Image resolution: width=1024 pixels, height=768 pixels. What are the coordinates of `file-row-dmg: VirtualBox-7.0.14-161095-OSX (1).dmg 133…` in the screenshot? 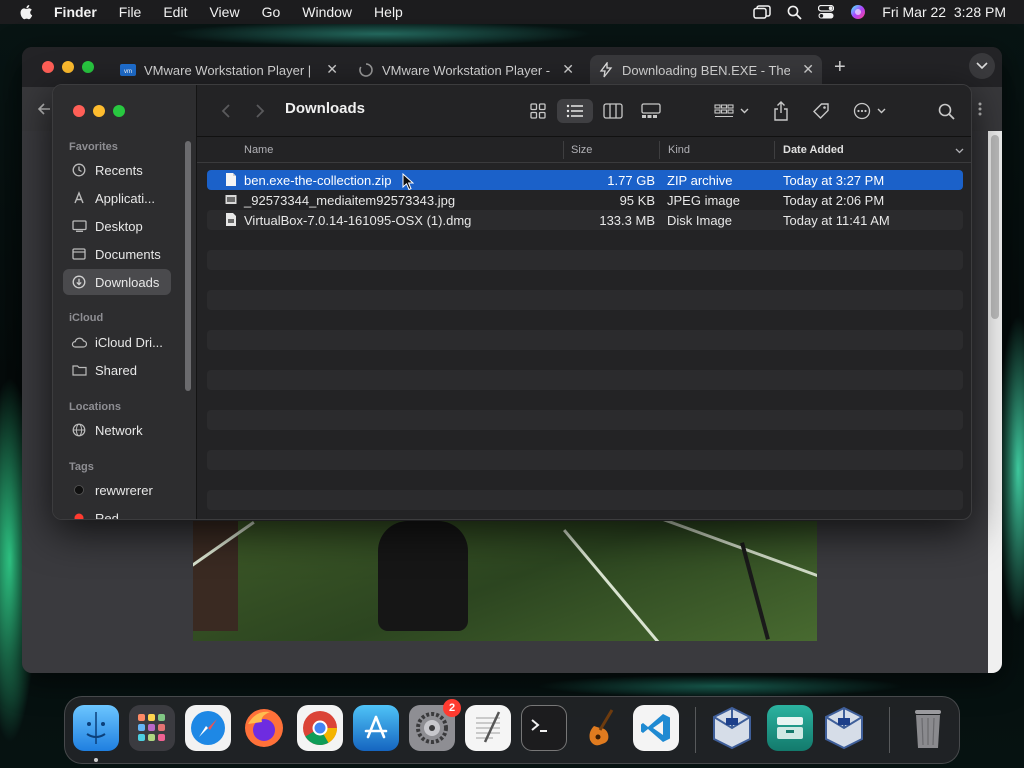 It's located at (585, 220).